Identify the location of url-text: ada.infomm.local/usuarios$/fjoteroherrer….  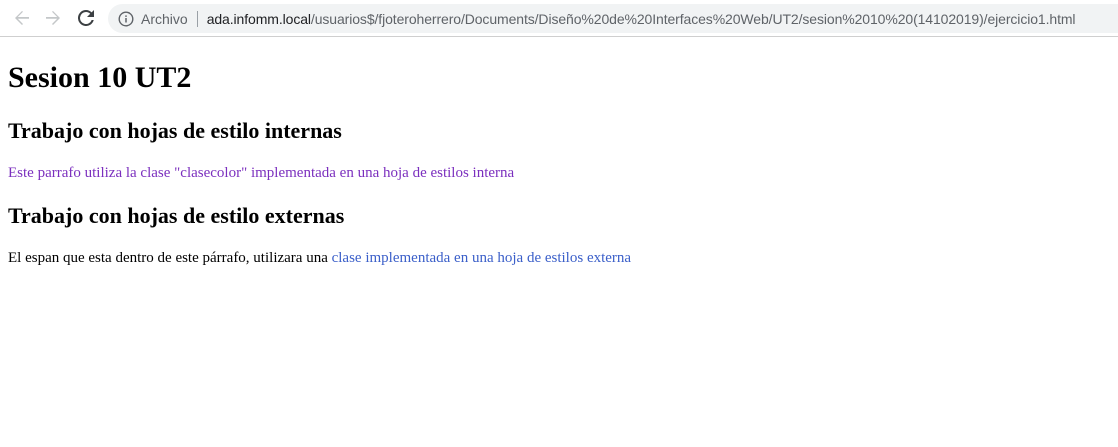
(641, 19).